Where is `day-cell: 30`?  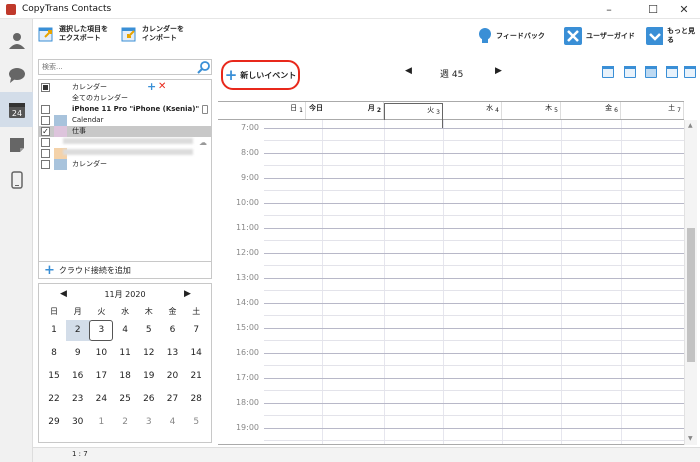
day-cell: 30 is located at coordinates (78, 422).